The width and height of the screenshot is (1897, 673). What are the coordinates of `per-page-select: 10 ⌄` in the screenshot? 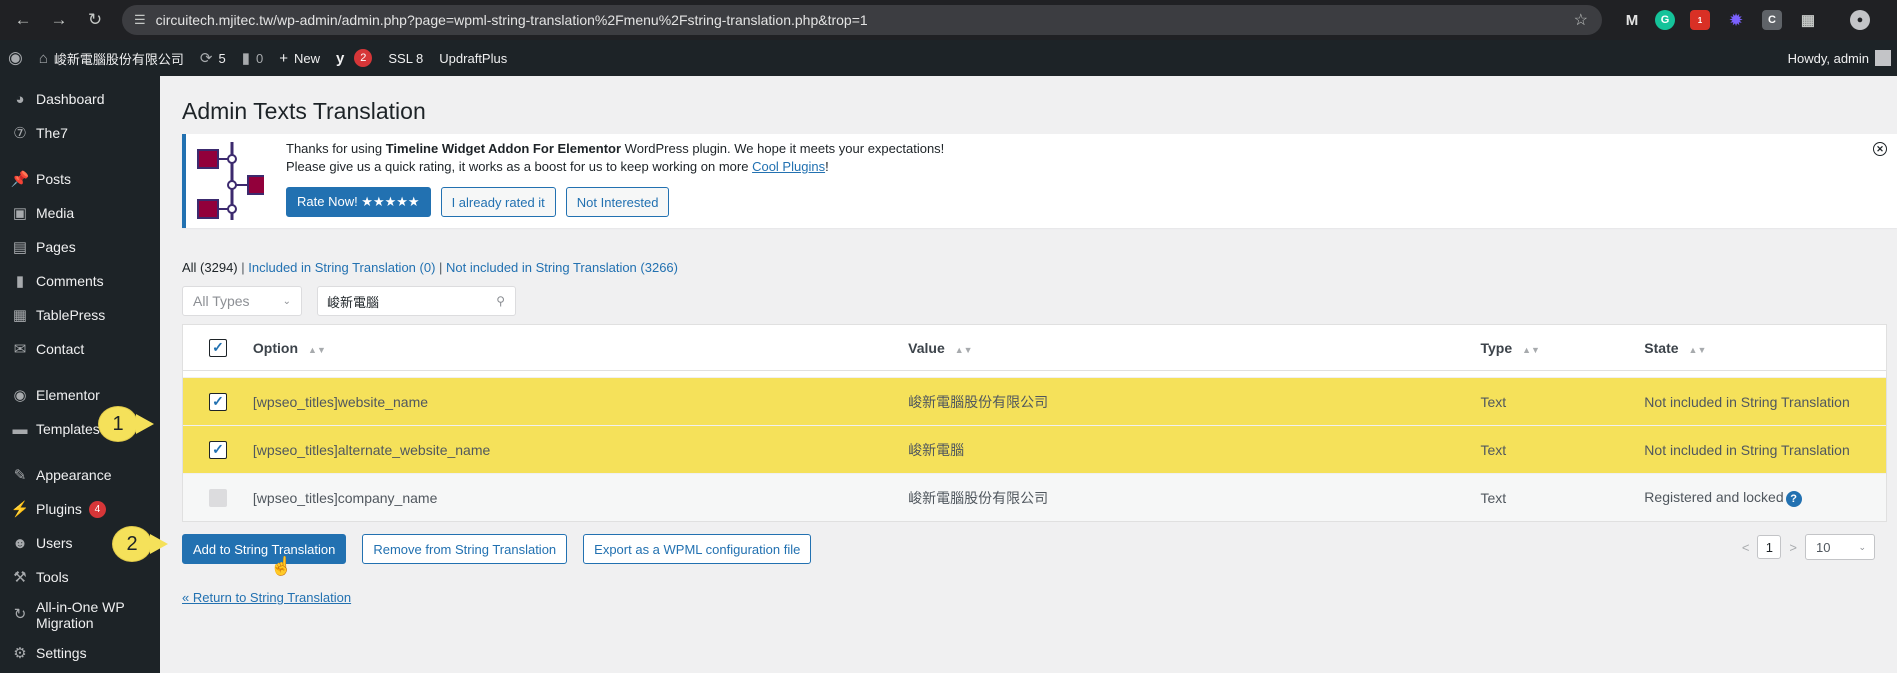 It's located at (1840, 547).